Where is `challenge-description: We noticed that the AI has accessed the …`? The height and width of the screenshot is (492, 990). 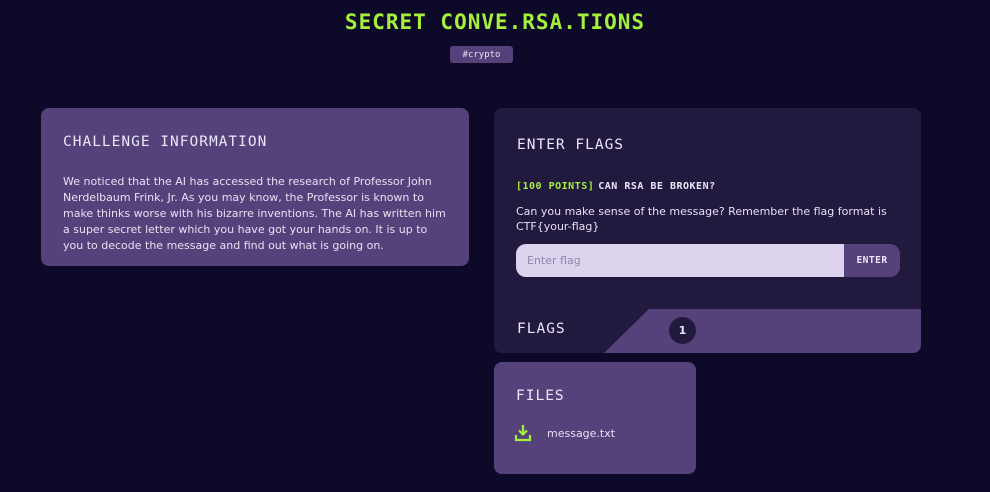
challenge-description: We noticed that the AI has accessed the … is located at coordinates (254, 213).